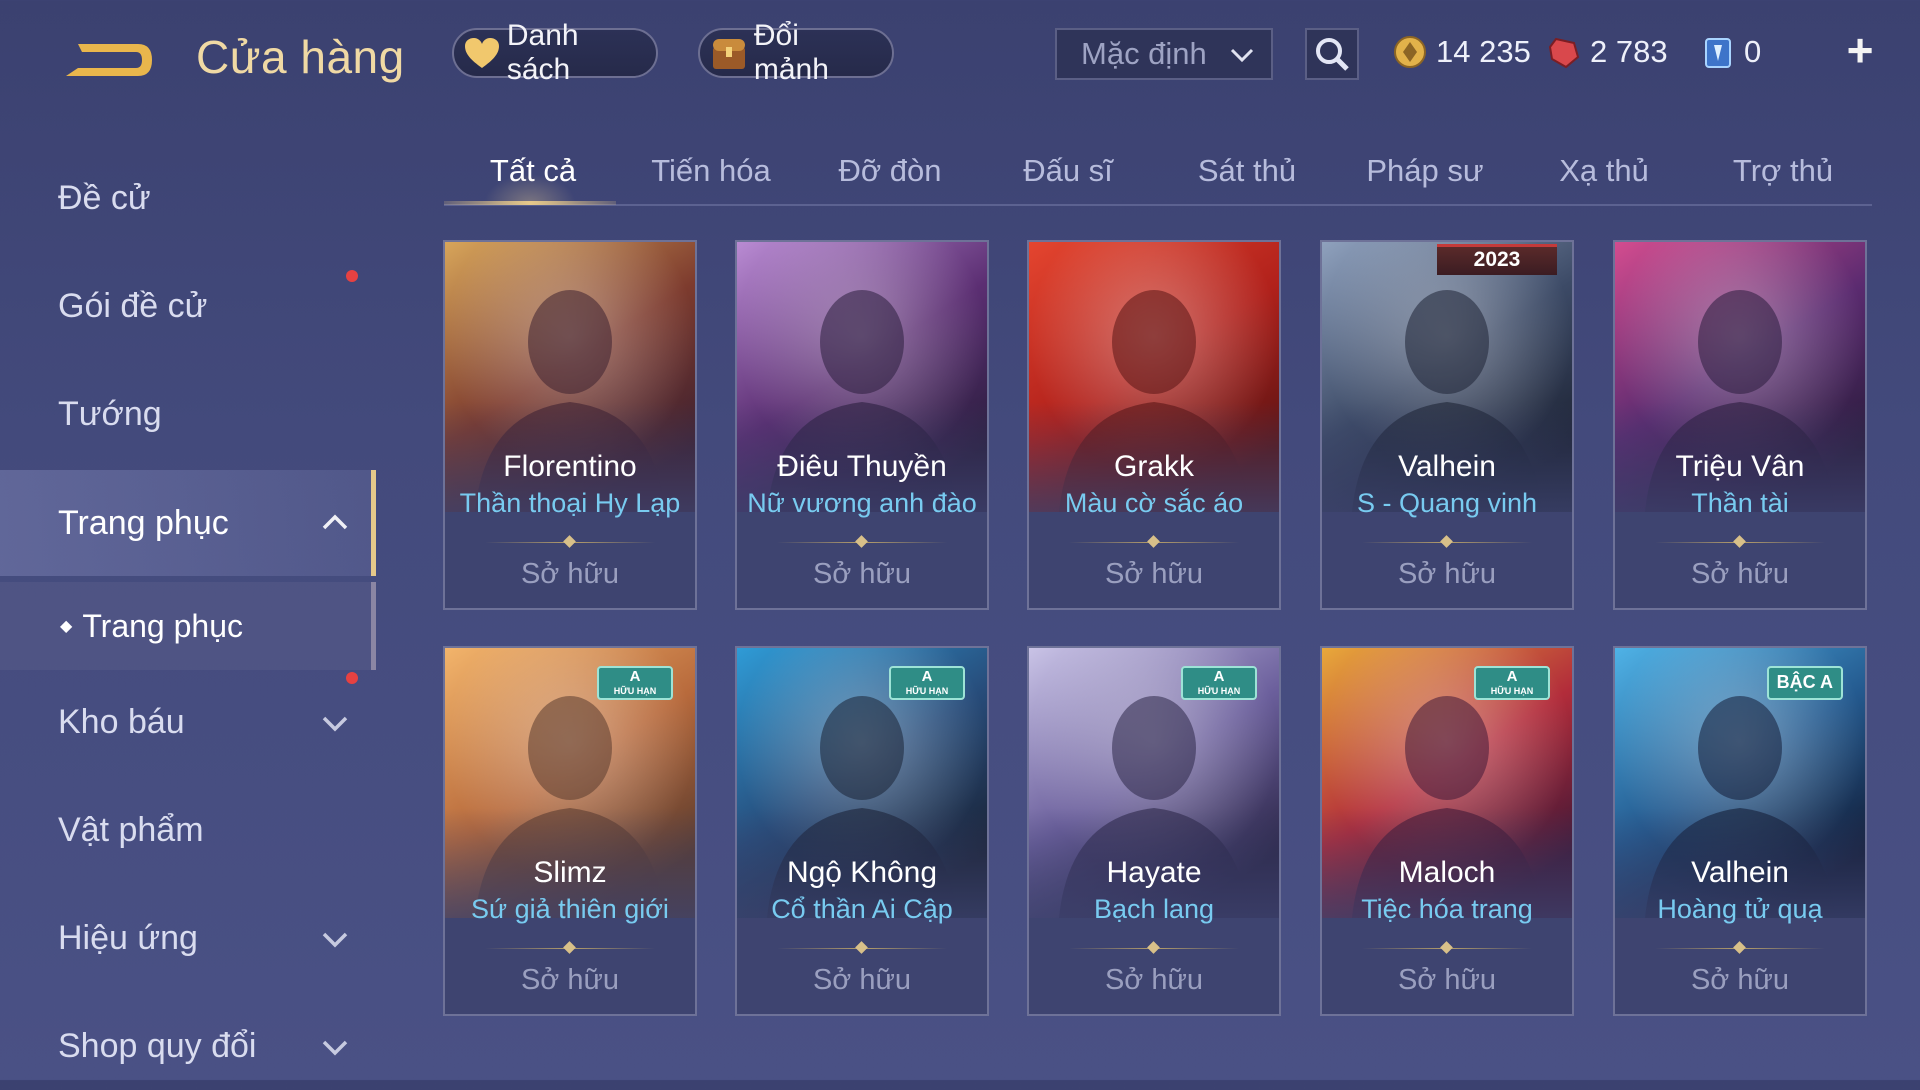  What do you see at coordinates (104, 197) in the screenshot?
I see `sidebar-item-label: Đề cử` at bounding box center [104, 197].